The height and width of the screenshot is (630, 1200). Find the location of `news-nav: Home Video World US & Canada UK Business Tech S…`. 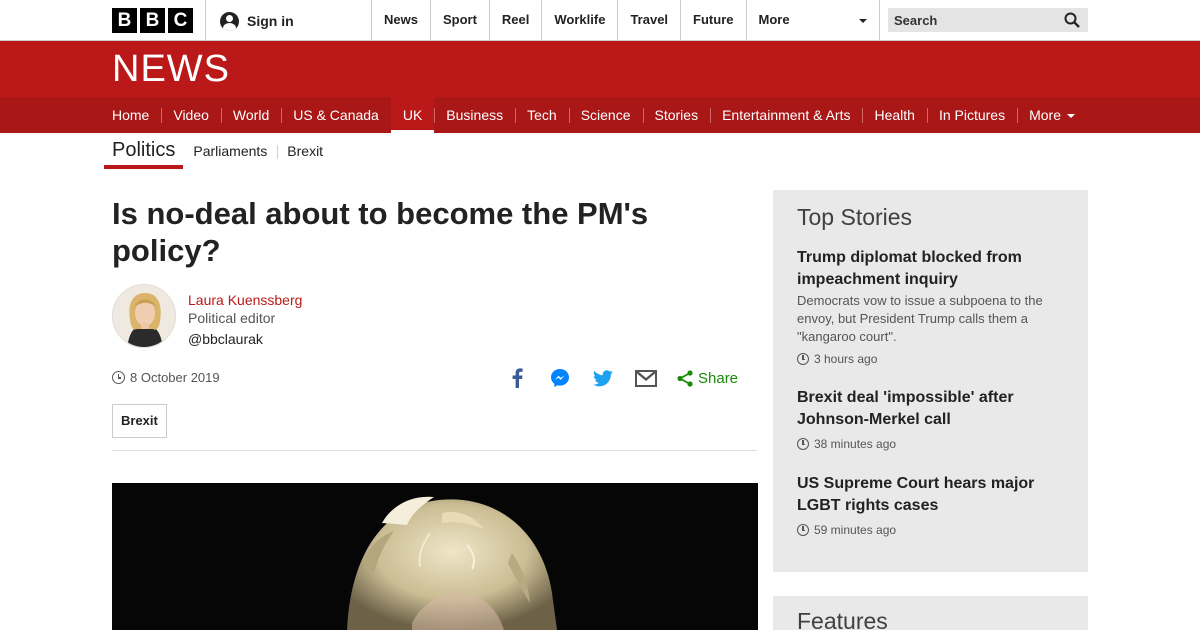

news-nav: Home Video World US & Canada UK Business Tech S… is located at coordinates (600, 115).